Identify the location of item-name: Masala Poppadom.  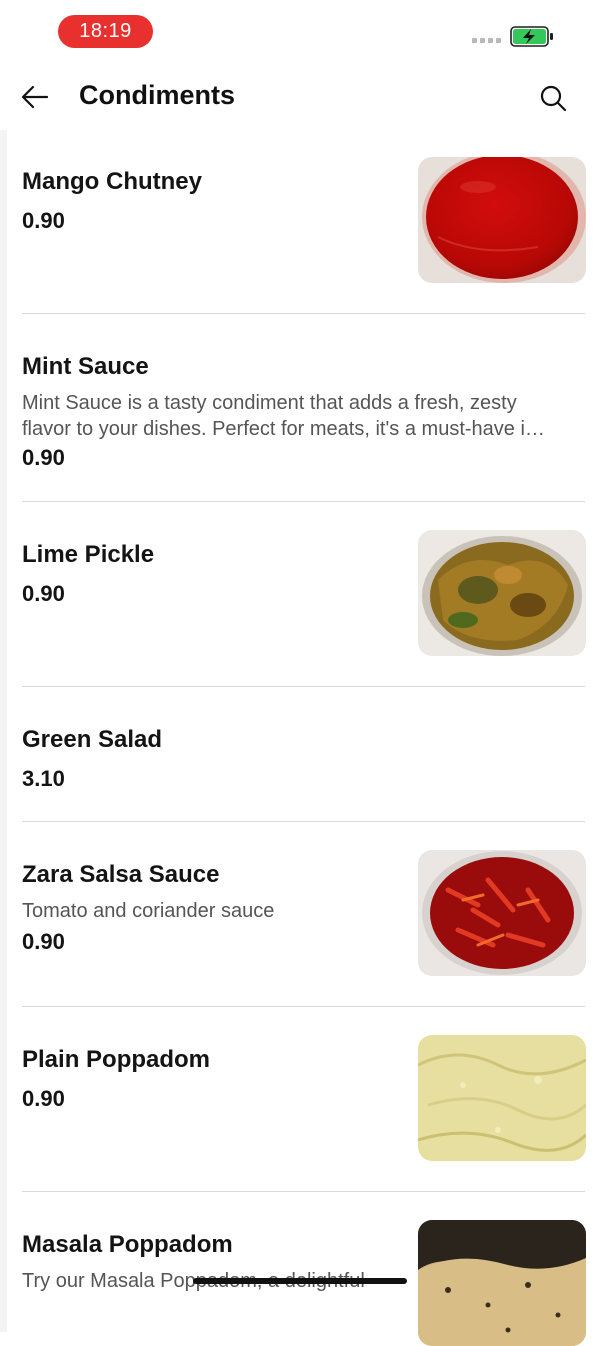
(127, 1244).